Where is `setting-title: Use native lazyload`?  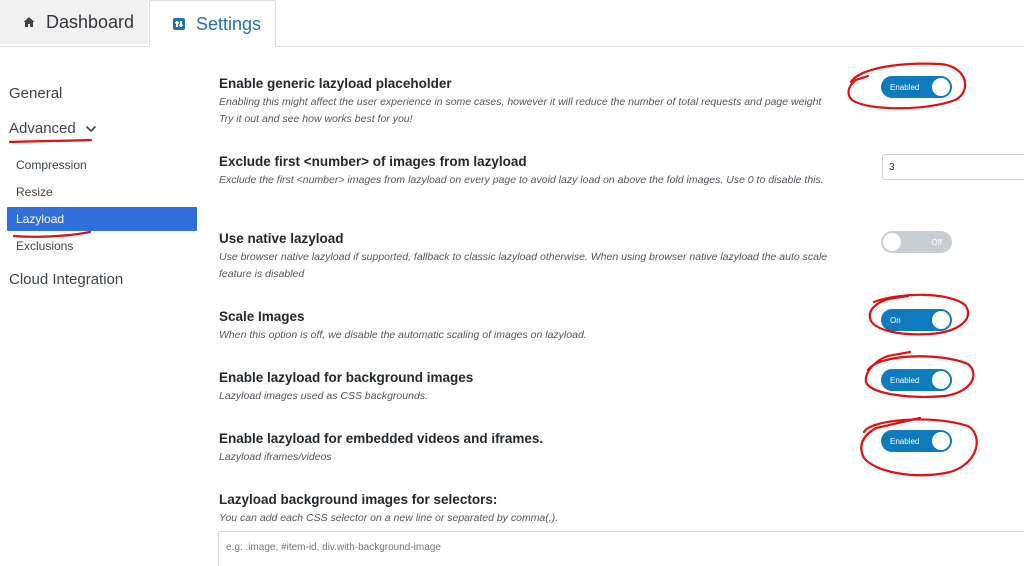 setting-title: Use native lazyload is located at coordinates (281, 238).